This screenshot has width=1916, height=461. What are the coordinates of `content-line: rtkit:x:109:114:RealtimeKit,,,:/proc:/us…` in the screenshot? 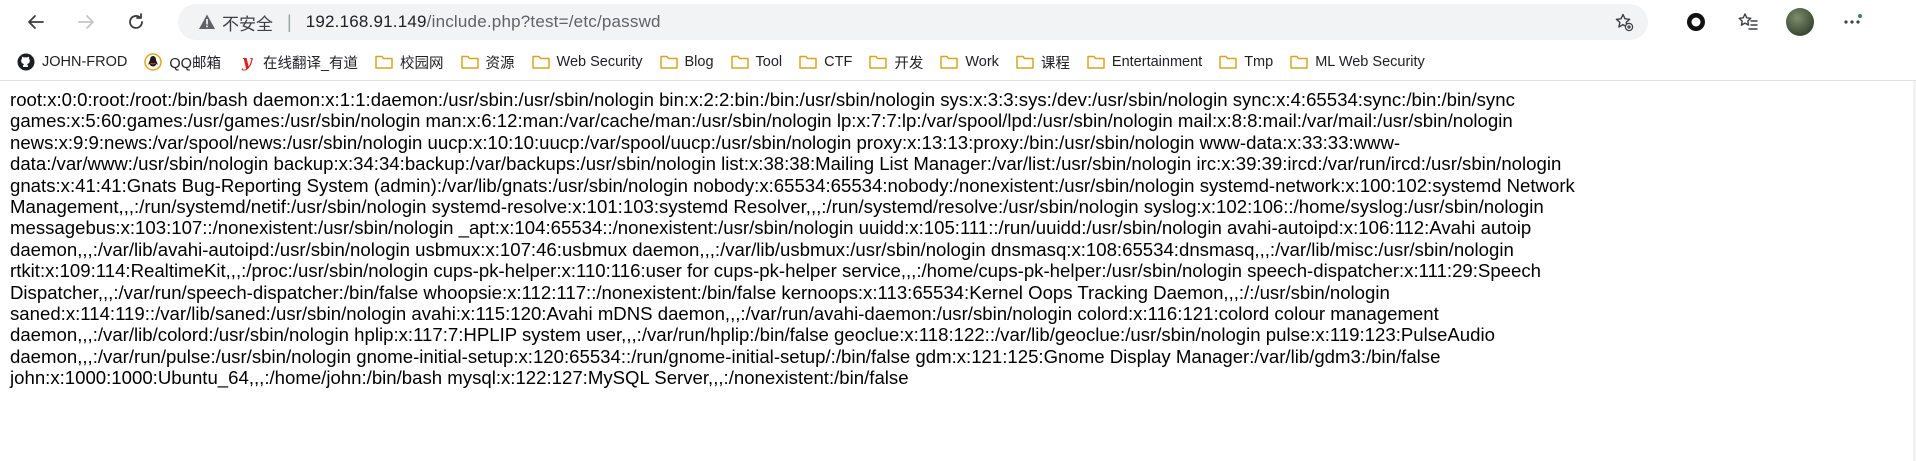 It's located at (775, 271).